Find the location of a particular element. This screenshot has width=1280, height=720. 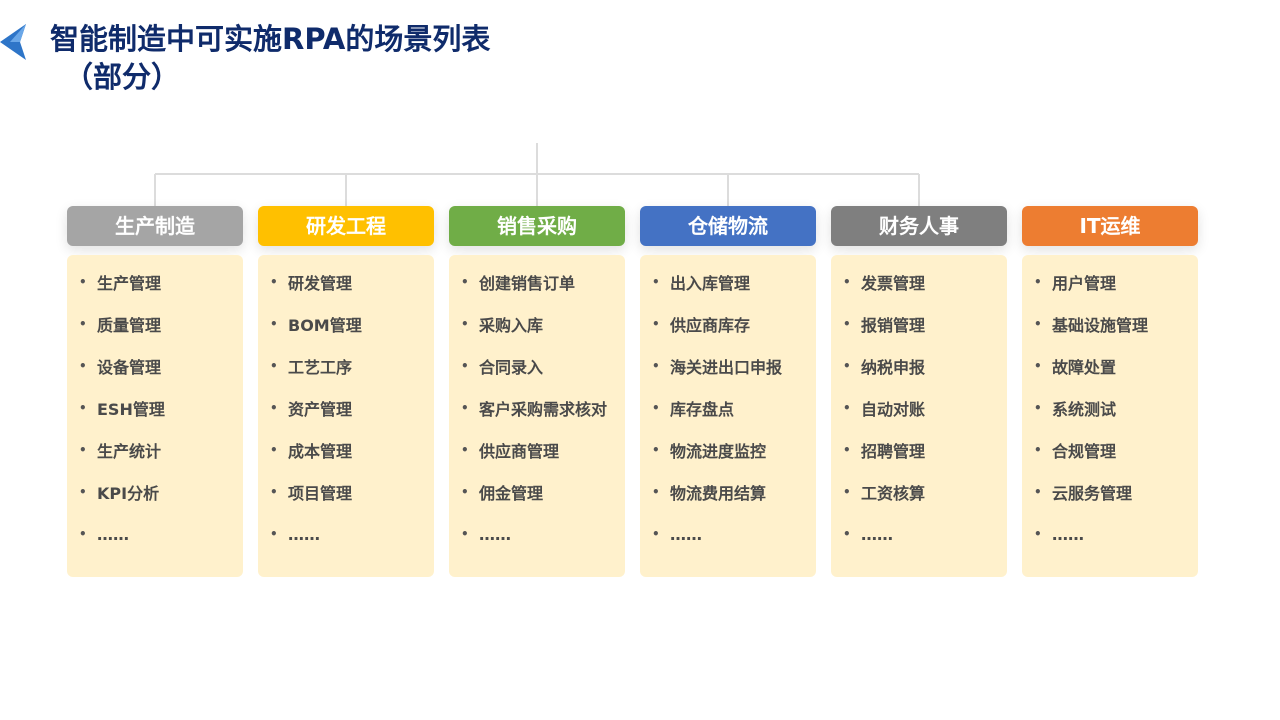

list-item: • 云服务管理 is located at coordinates (1110, 492).